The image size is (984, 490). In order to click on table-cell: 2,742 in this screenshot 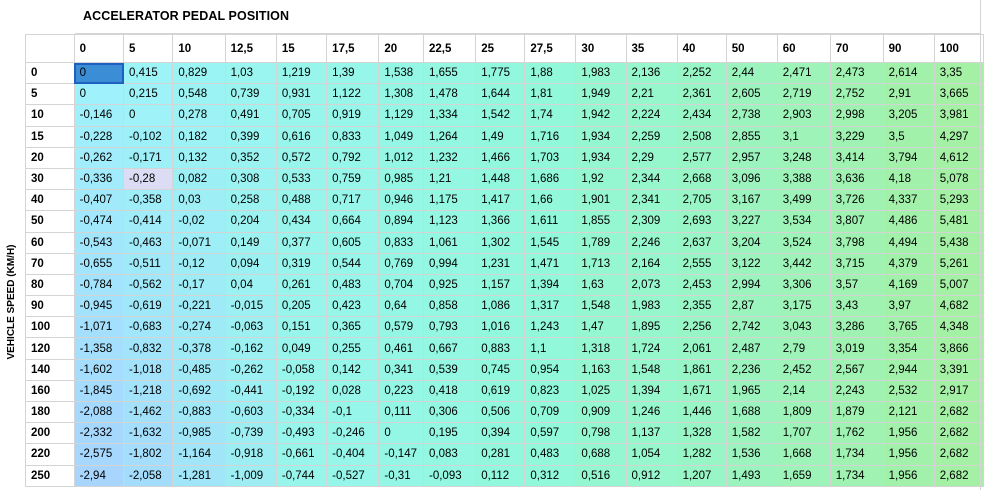, I will do `click(751, 327)`.